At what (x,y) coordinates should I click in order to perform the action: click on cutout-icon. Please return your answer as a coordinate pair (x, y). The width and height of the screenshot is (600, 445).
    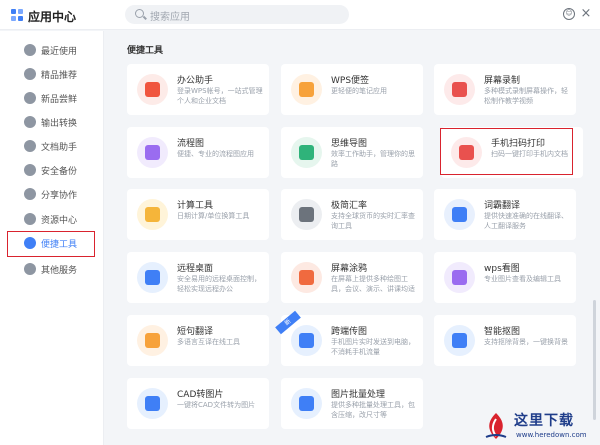
    Looking at the image, I should click on (459, 340).